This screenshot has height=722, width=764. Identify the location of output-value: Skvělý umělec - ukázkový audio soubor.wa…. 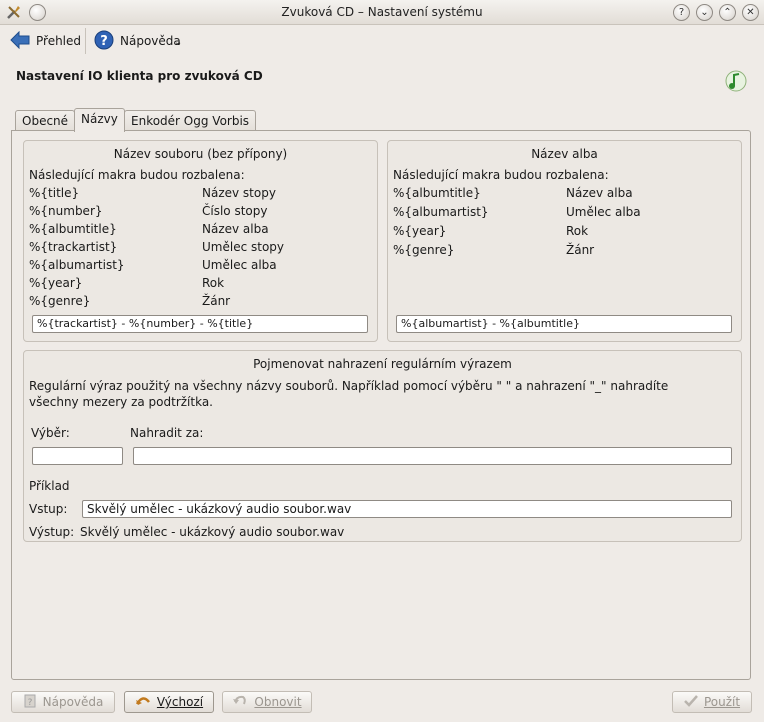
(212, 532).